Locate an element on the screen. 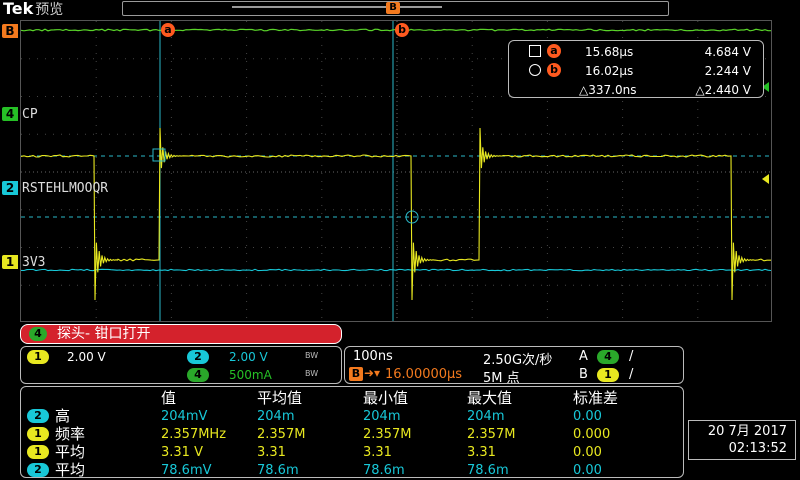 The width and height of the screenshot is (800, 480). cursor-b-row: b 16.02µs 2.244 V is located at coordinates (637, 71).